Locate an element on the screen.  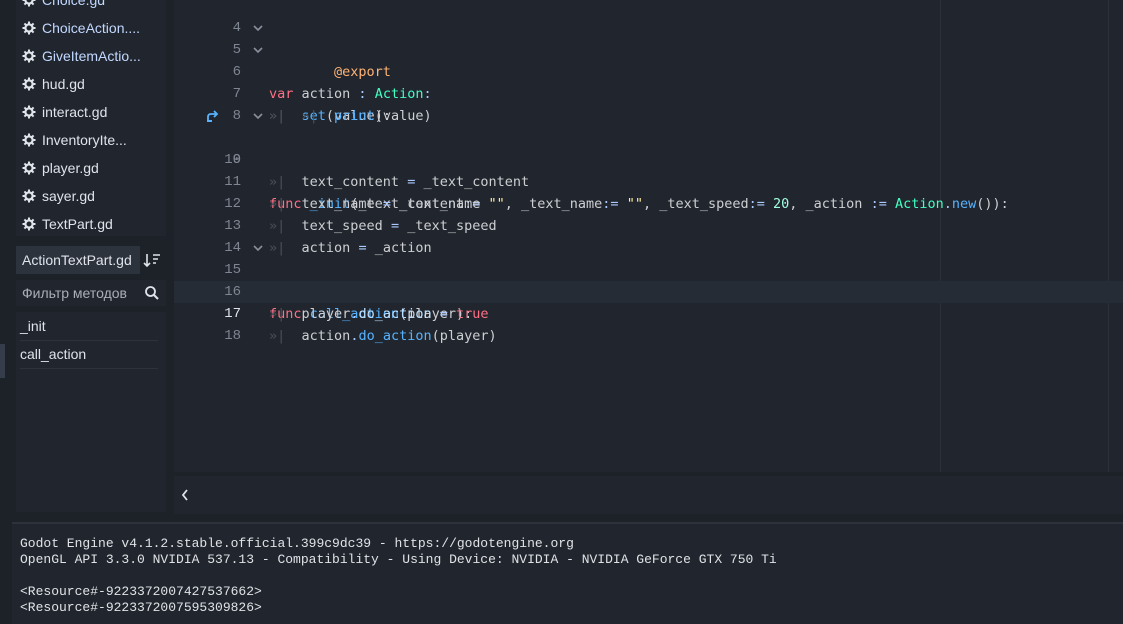
output-line: <Resource#-9223372007427537662> is located at coordinates (141, 591).